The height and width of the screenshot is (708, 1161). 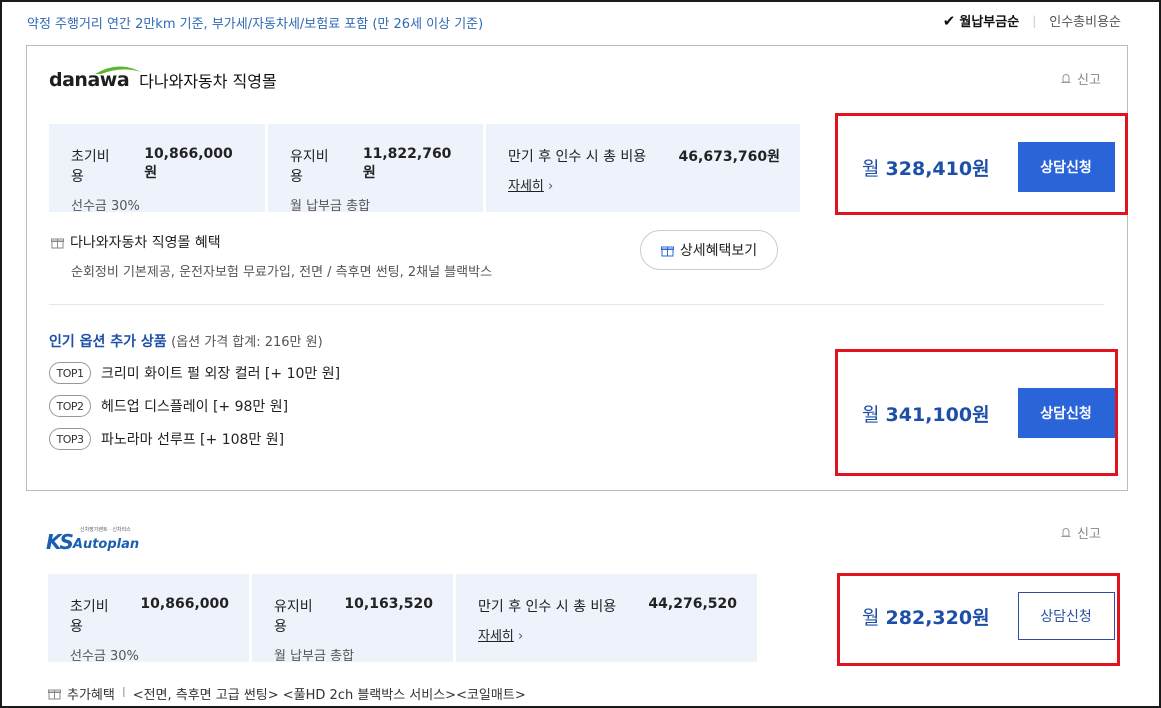 I want to click on danawa-logo: danawa 다나와자동차 직영몰, so click(x=163, y=79).